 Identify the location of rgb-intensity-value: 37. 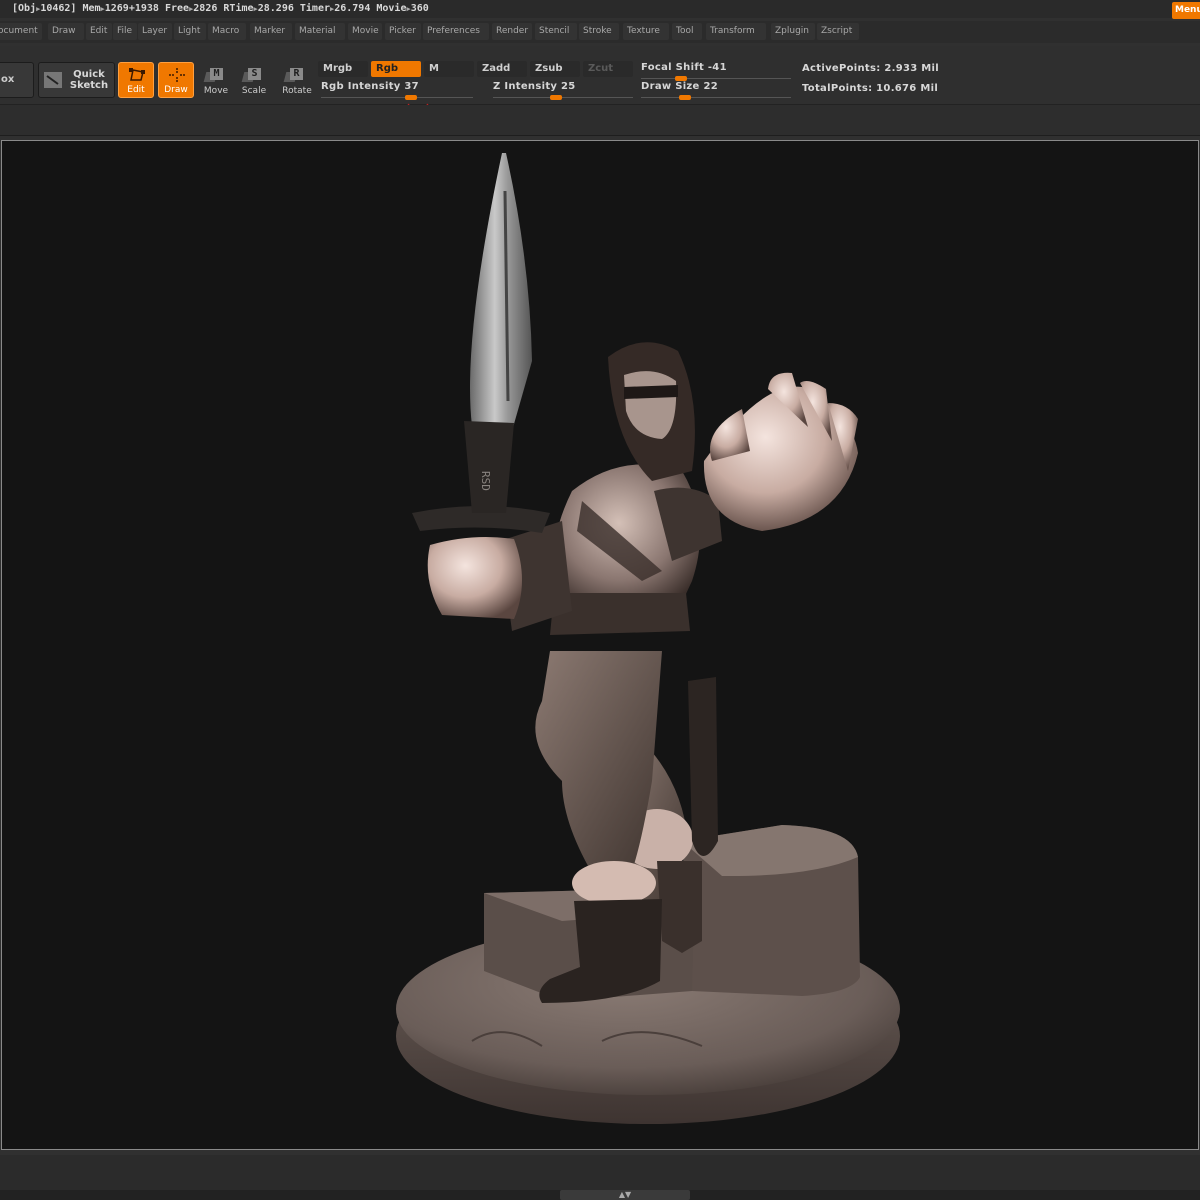
(411, 86).